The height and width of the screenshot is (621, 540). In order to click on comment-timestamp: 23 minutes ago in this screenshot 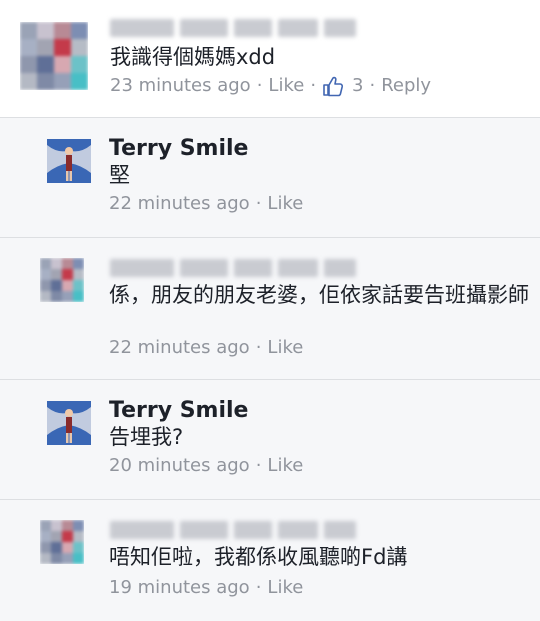, I will do `click(180, 86)`.